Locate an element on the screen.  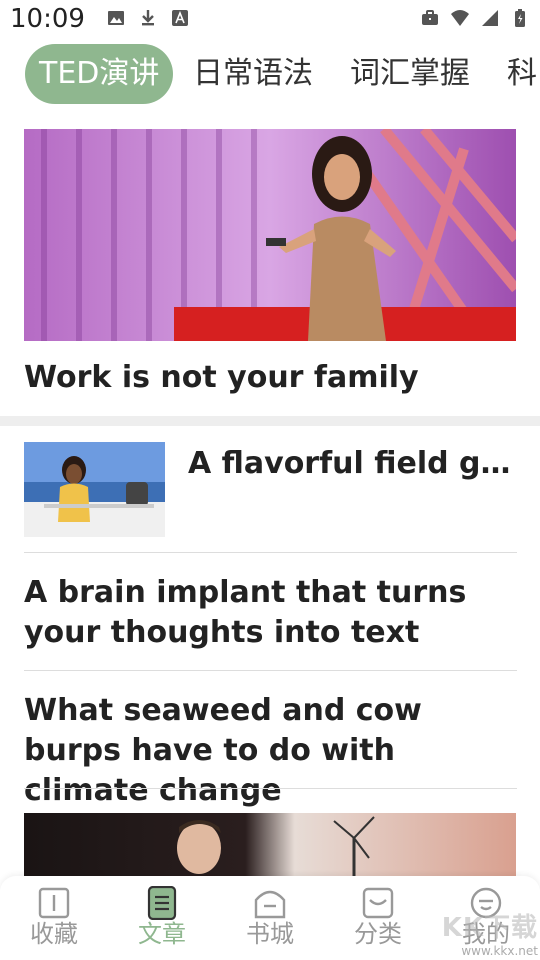
nav-bookstore: 书城 is located at coordinates (270, 917).